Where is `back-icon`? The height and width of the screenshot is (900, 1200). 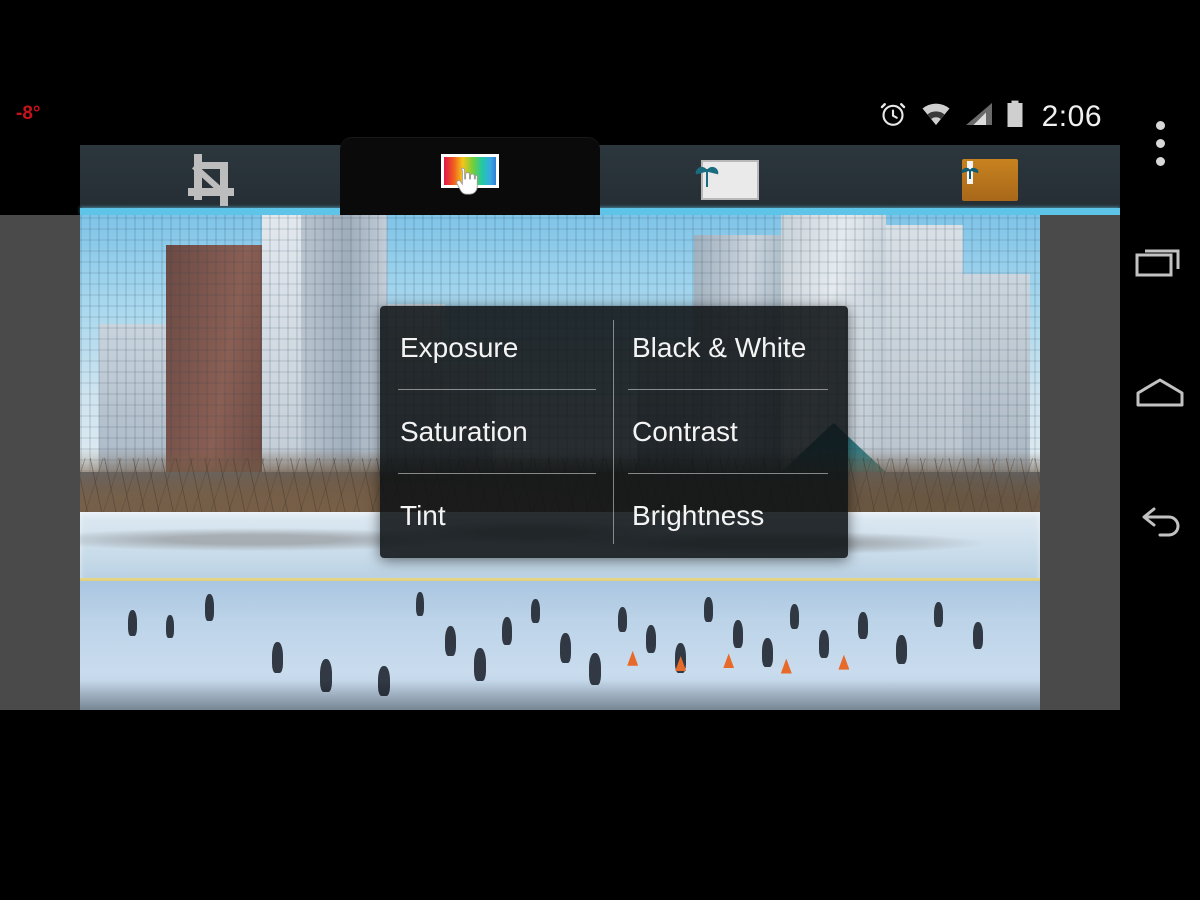 back-icon is located at coordinates (1161, 522).